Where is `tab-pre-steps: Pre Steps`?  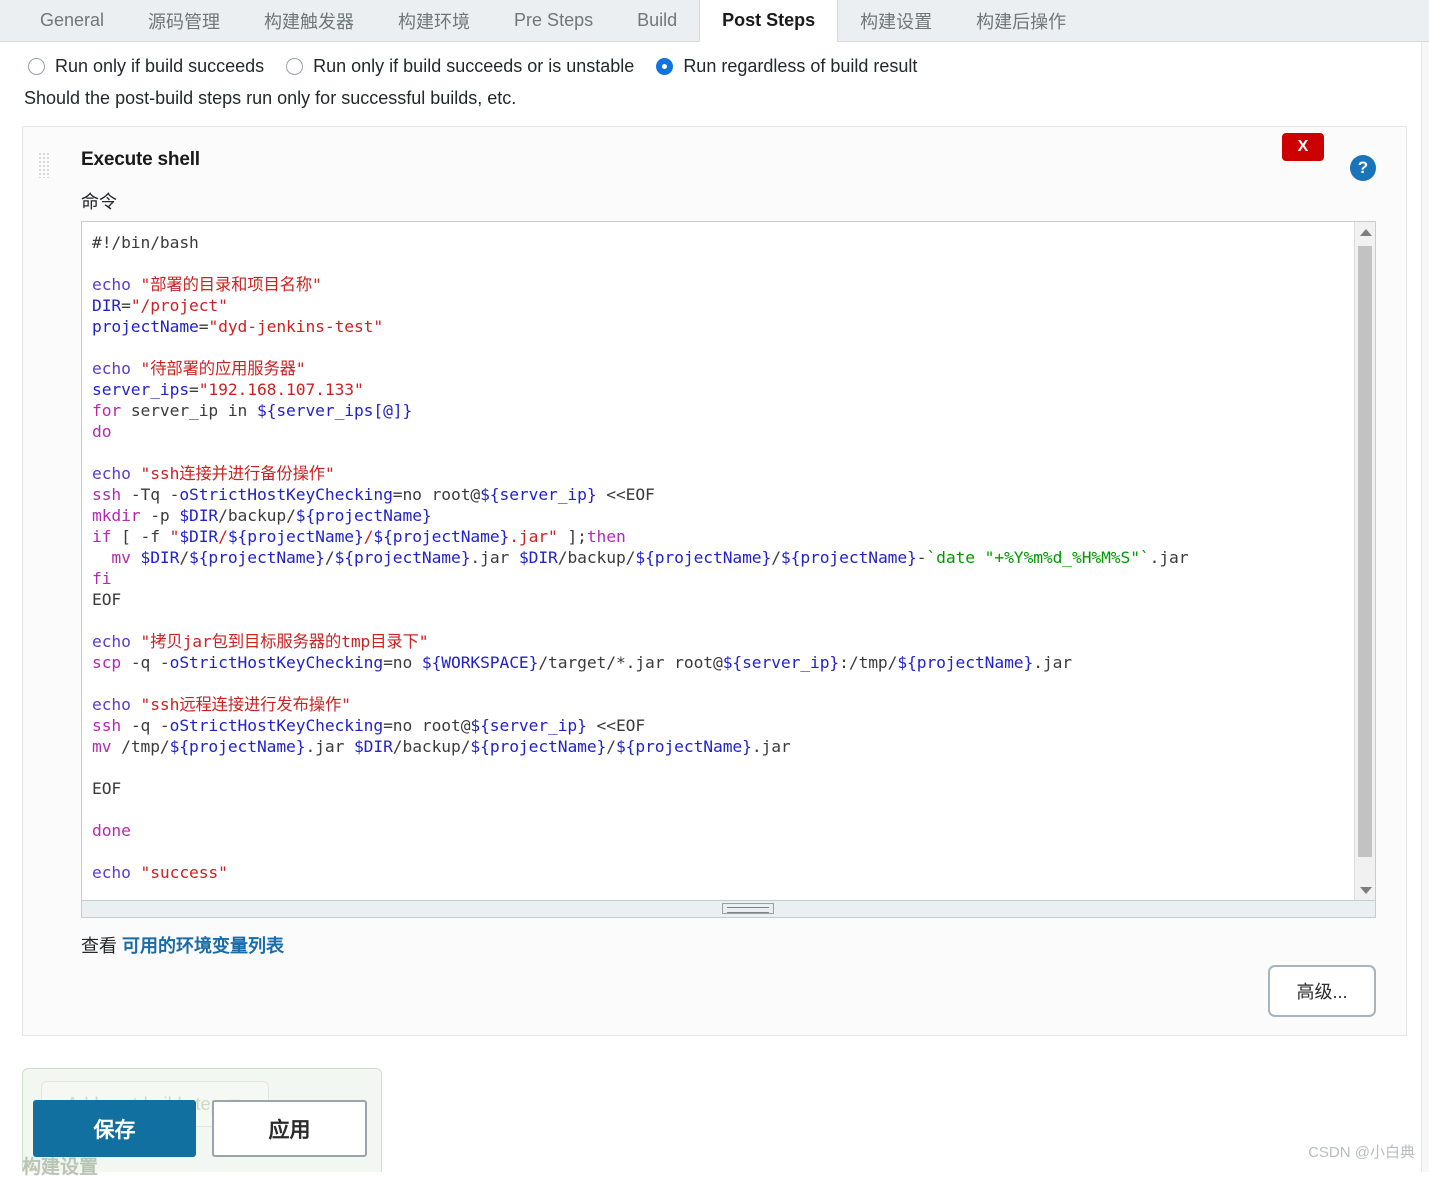
tab-pre-steps: Pre Steps is located at coordinates (553, 20).